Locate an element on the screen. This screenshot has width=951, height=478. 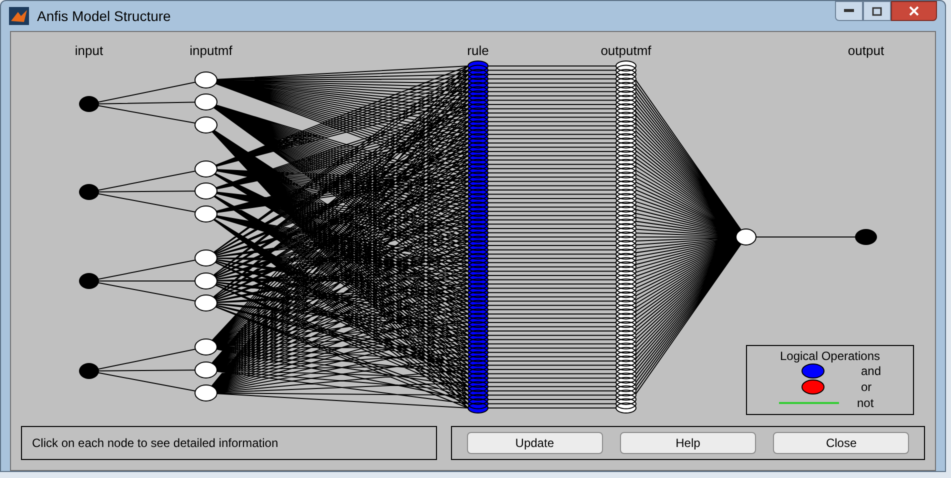
app-logo-icon is located at coordinates (19, 16).